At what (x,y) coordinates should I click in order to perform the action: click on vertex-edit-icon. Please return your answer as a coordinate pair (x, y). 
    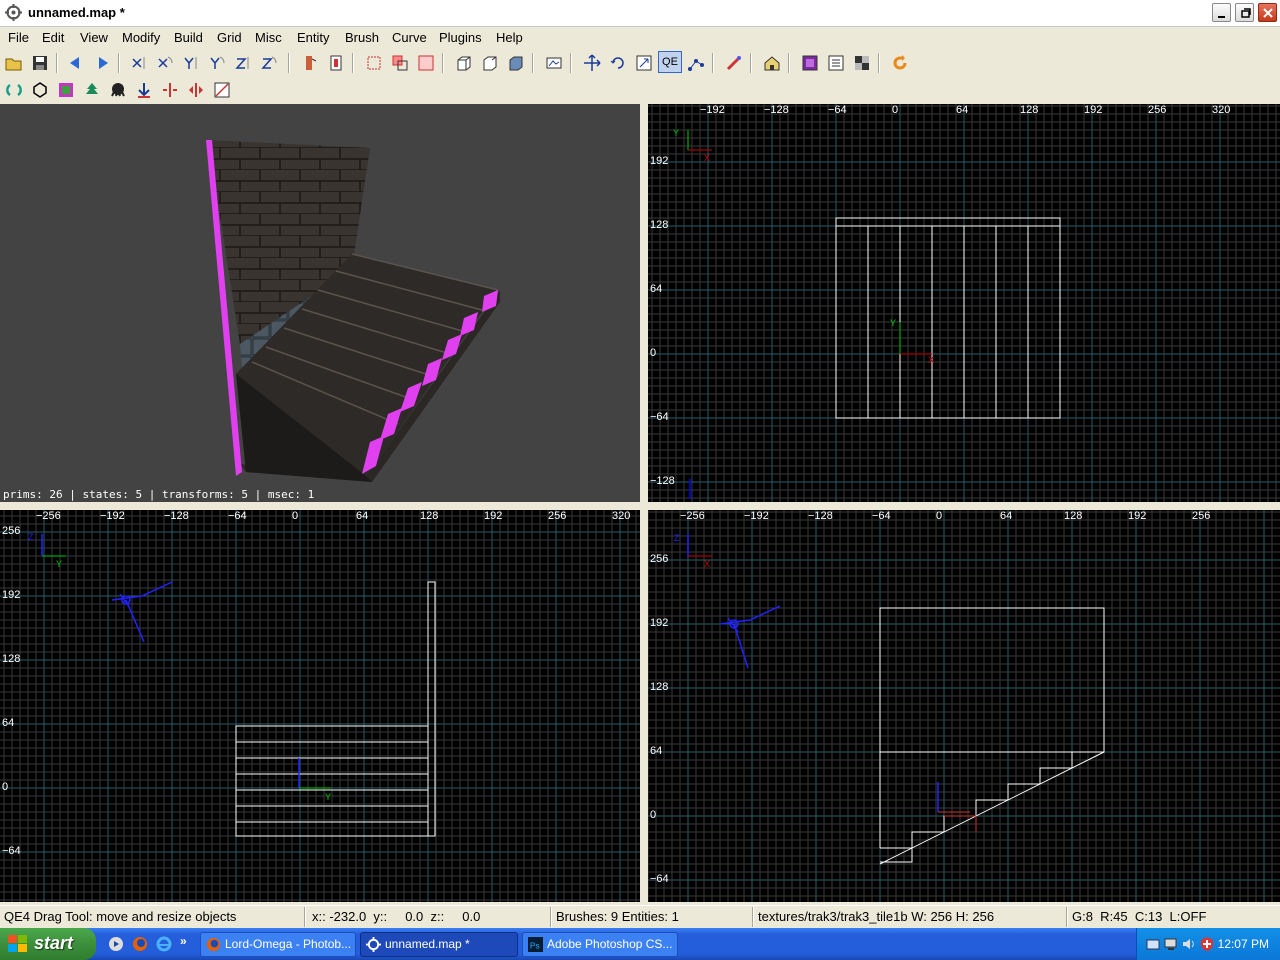
    Looking at the image, I should click on (696, 63).